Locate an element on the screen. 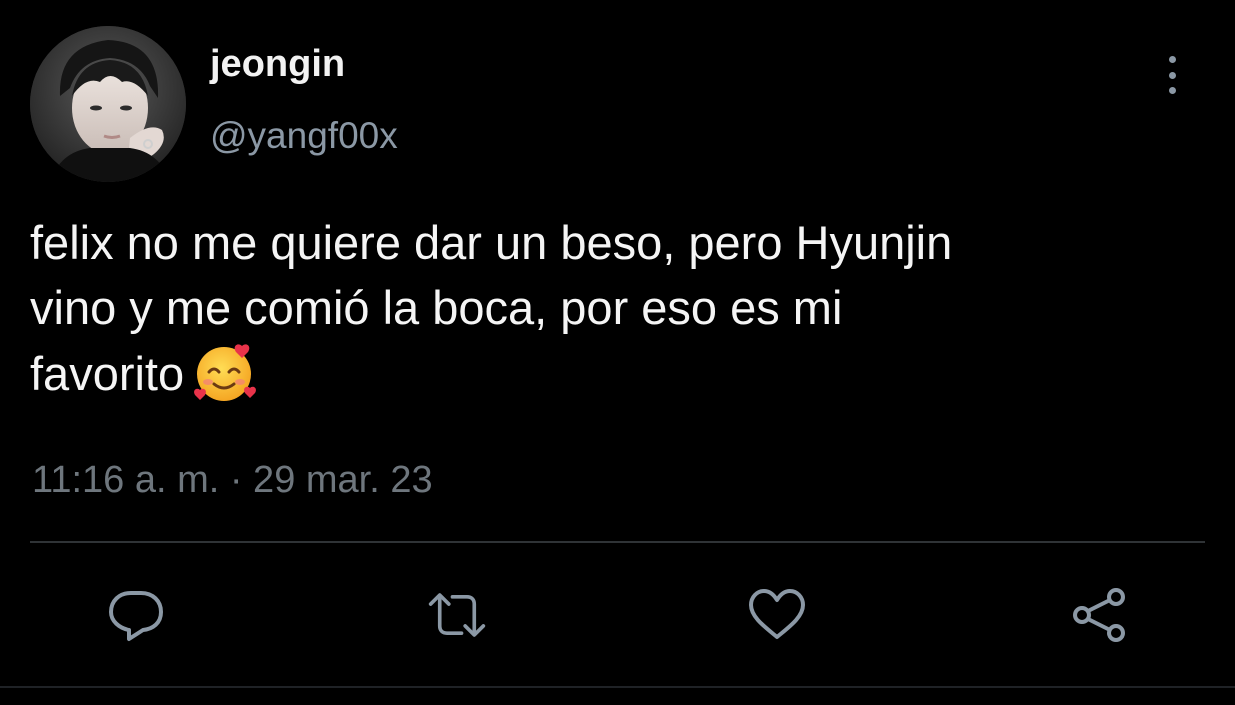  like-button is located at coordinates (777, 615).